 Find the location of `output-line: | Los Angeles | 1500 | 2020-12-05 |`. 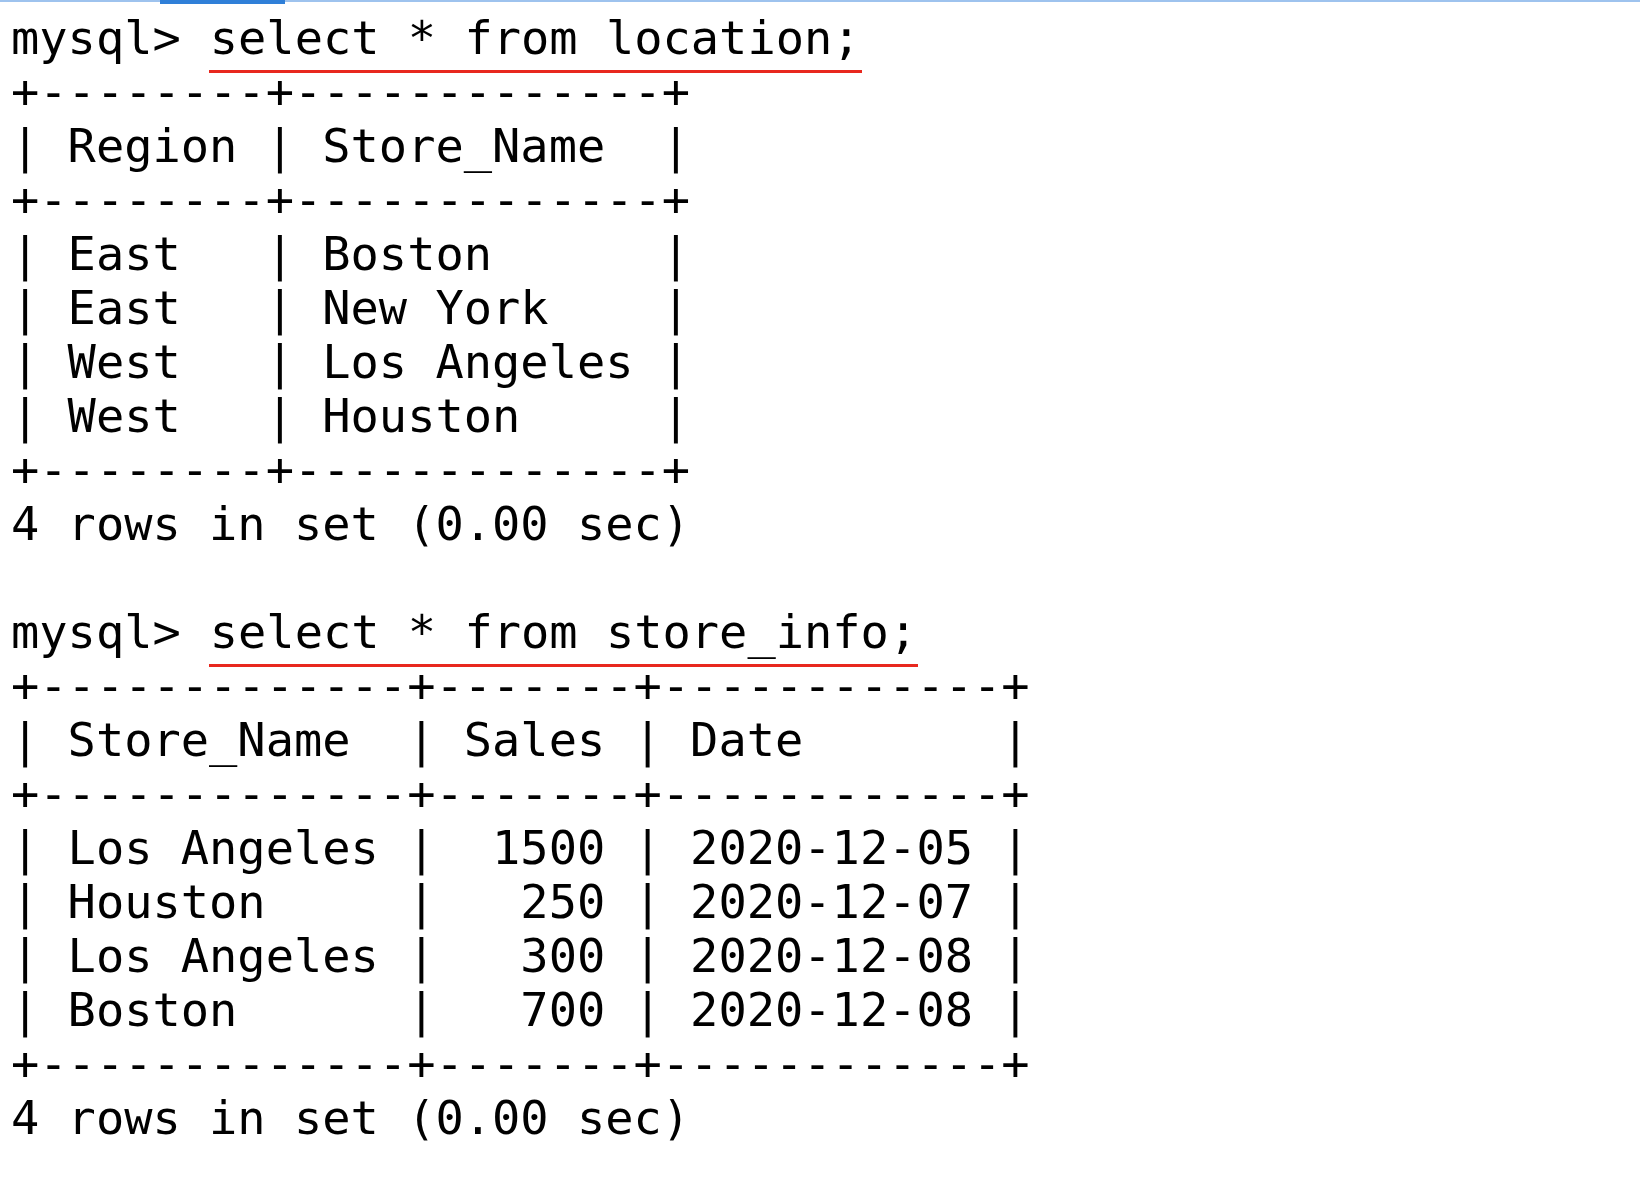

output-line: | Los Angeles | 1500 | 2020-12-05 | is located at coordinates (520, 848).